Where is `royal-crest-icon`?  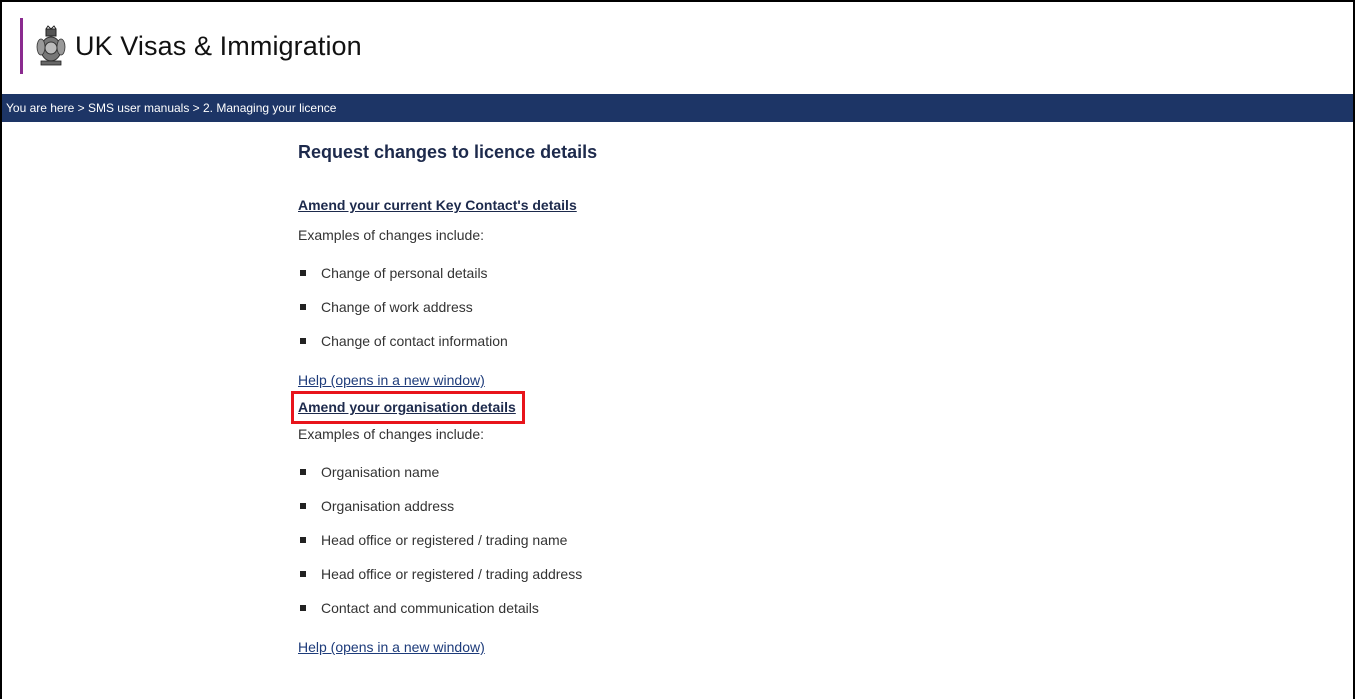 royal-crest-icon is located at coordinates (51, 45).